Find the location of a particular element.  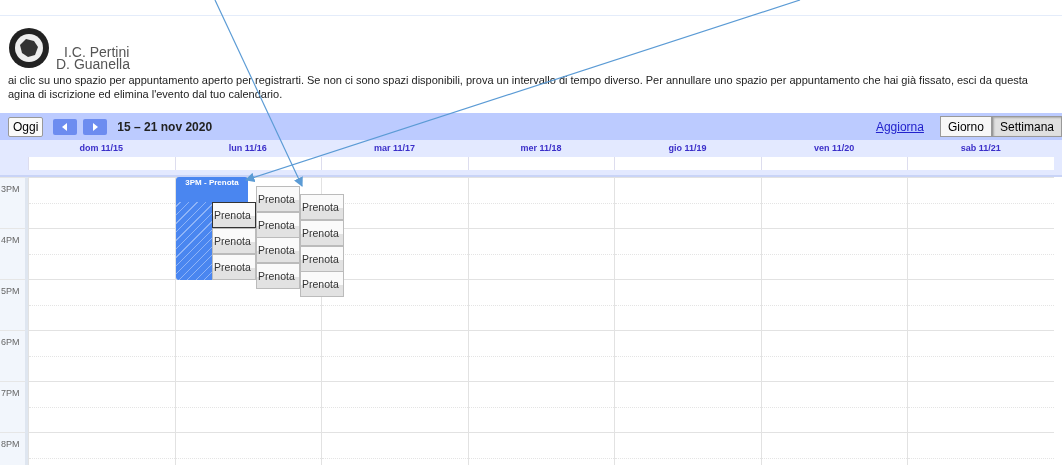

day-heading: sab 11/21 is located at coordinates (980, 148).